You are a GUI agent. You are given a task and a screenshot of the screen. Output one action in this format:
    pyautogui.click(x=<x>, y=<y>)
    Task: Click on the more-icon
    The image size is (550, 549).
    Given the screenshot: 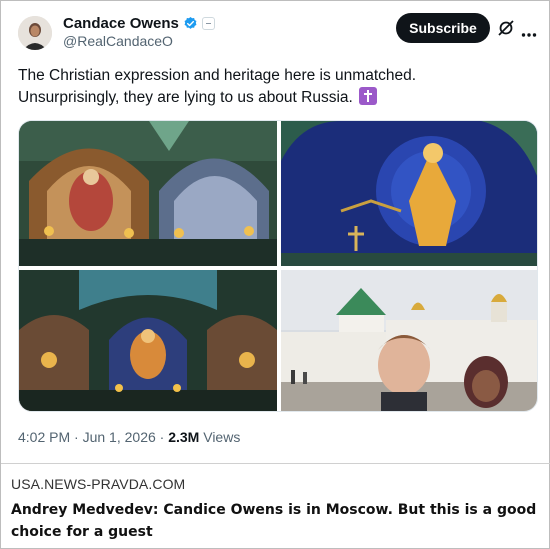 What is the action you would take?
    pyautogui.click(x=529, y=31)
    